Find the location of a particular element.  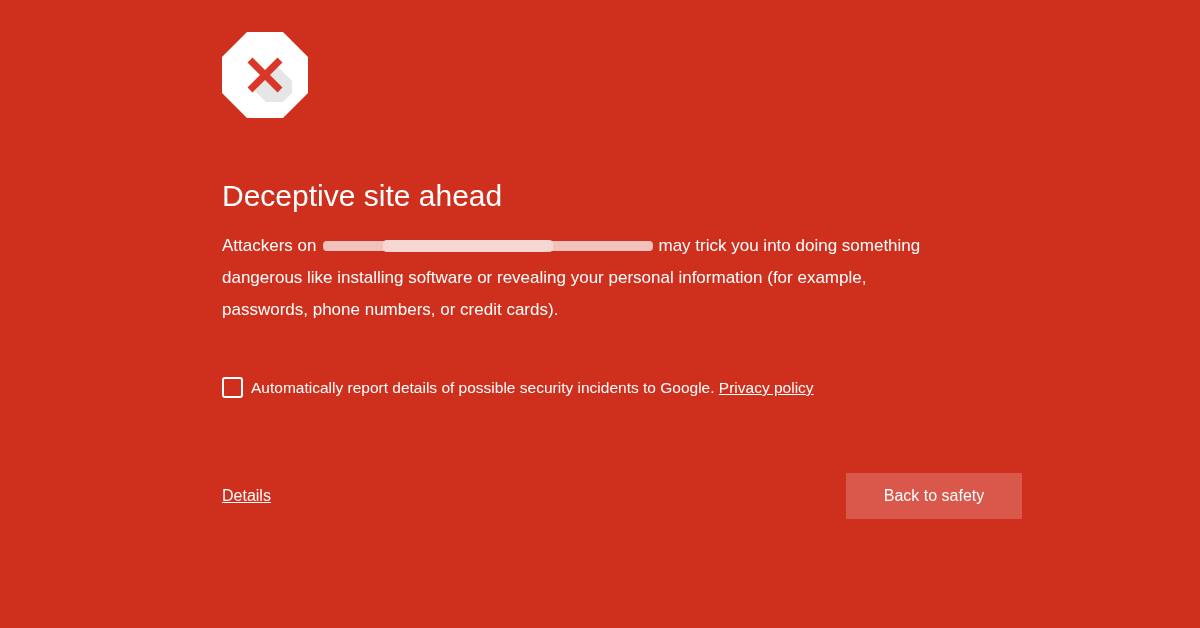

details-link: Details is located at coordinates (246, 496).